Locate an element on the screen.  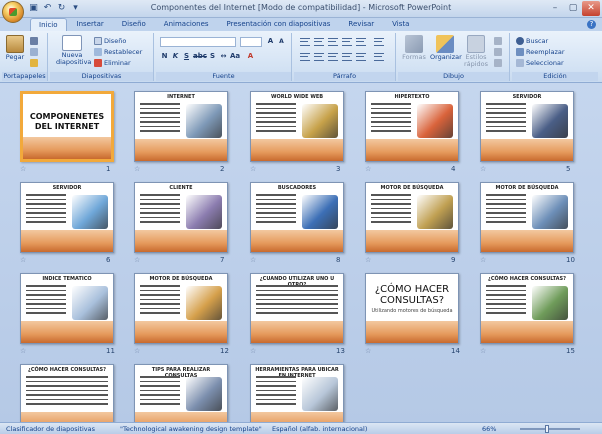
delete-slide-button: Eliminar is located at coordinates (112, 63).